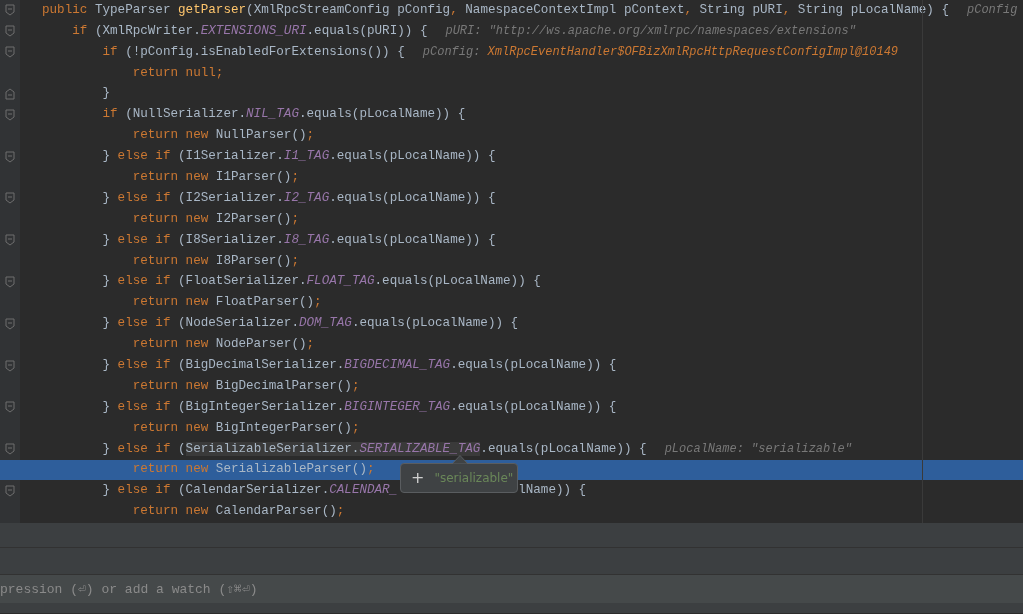  I want to click on code-line: } else if (I8Serializer.I8_TAG.equals(pLocalName)) {, so click(298, 240).